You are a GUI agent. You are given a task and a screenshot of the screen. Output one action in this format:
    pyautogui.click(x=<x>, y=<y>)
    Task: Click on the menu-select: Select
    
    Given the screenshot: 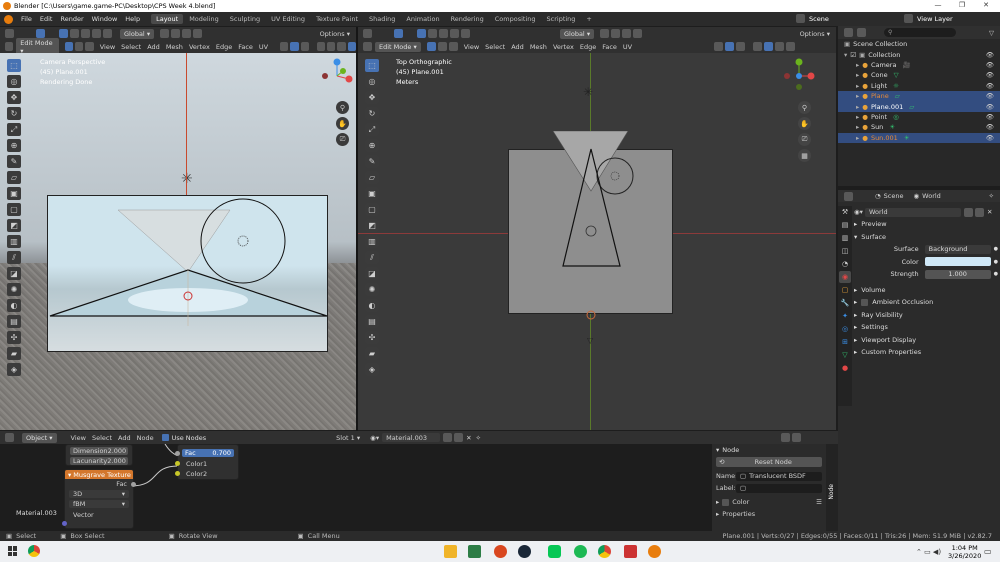 What is the action you would take?
    pyautogui.click(x=131, y=47)
    